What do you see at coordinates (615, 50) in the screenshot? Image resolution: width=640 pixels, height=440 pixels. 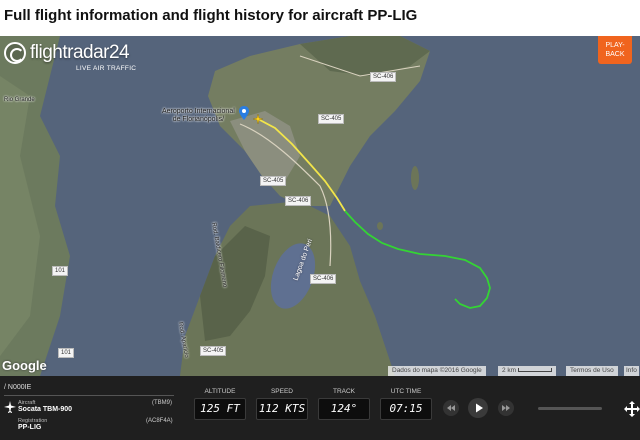 I see `playback-button: PLAY- BACK` at bounding box center [615, 50].